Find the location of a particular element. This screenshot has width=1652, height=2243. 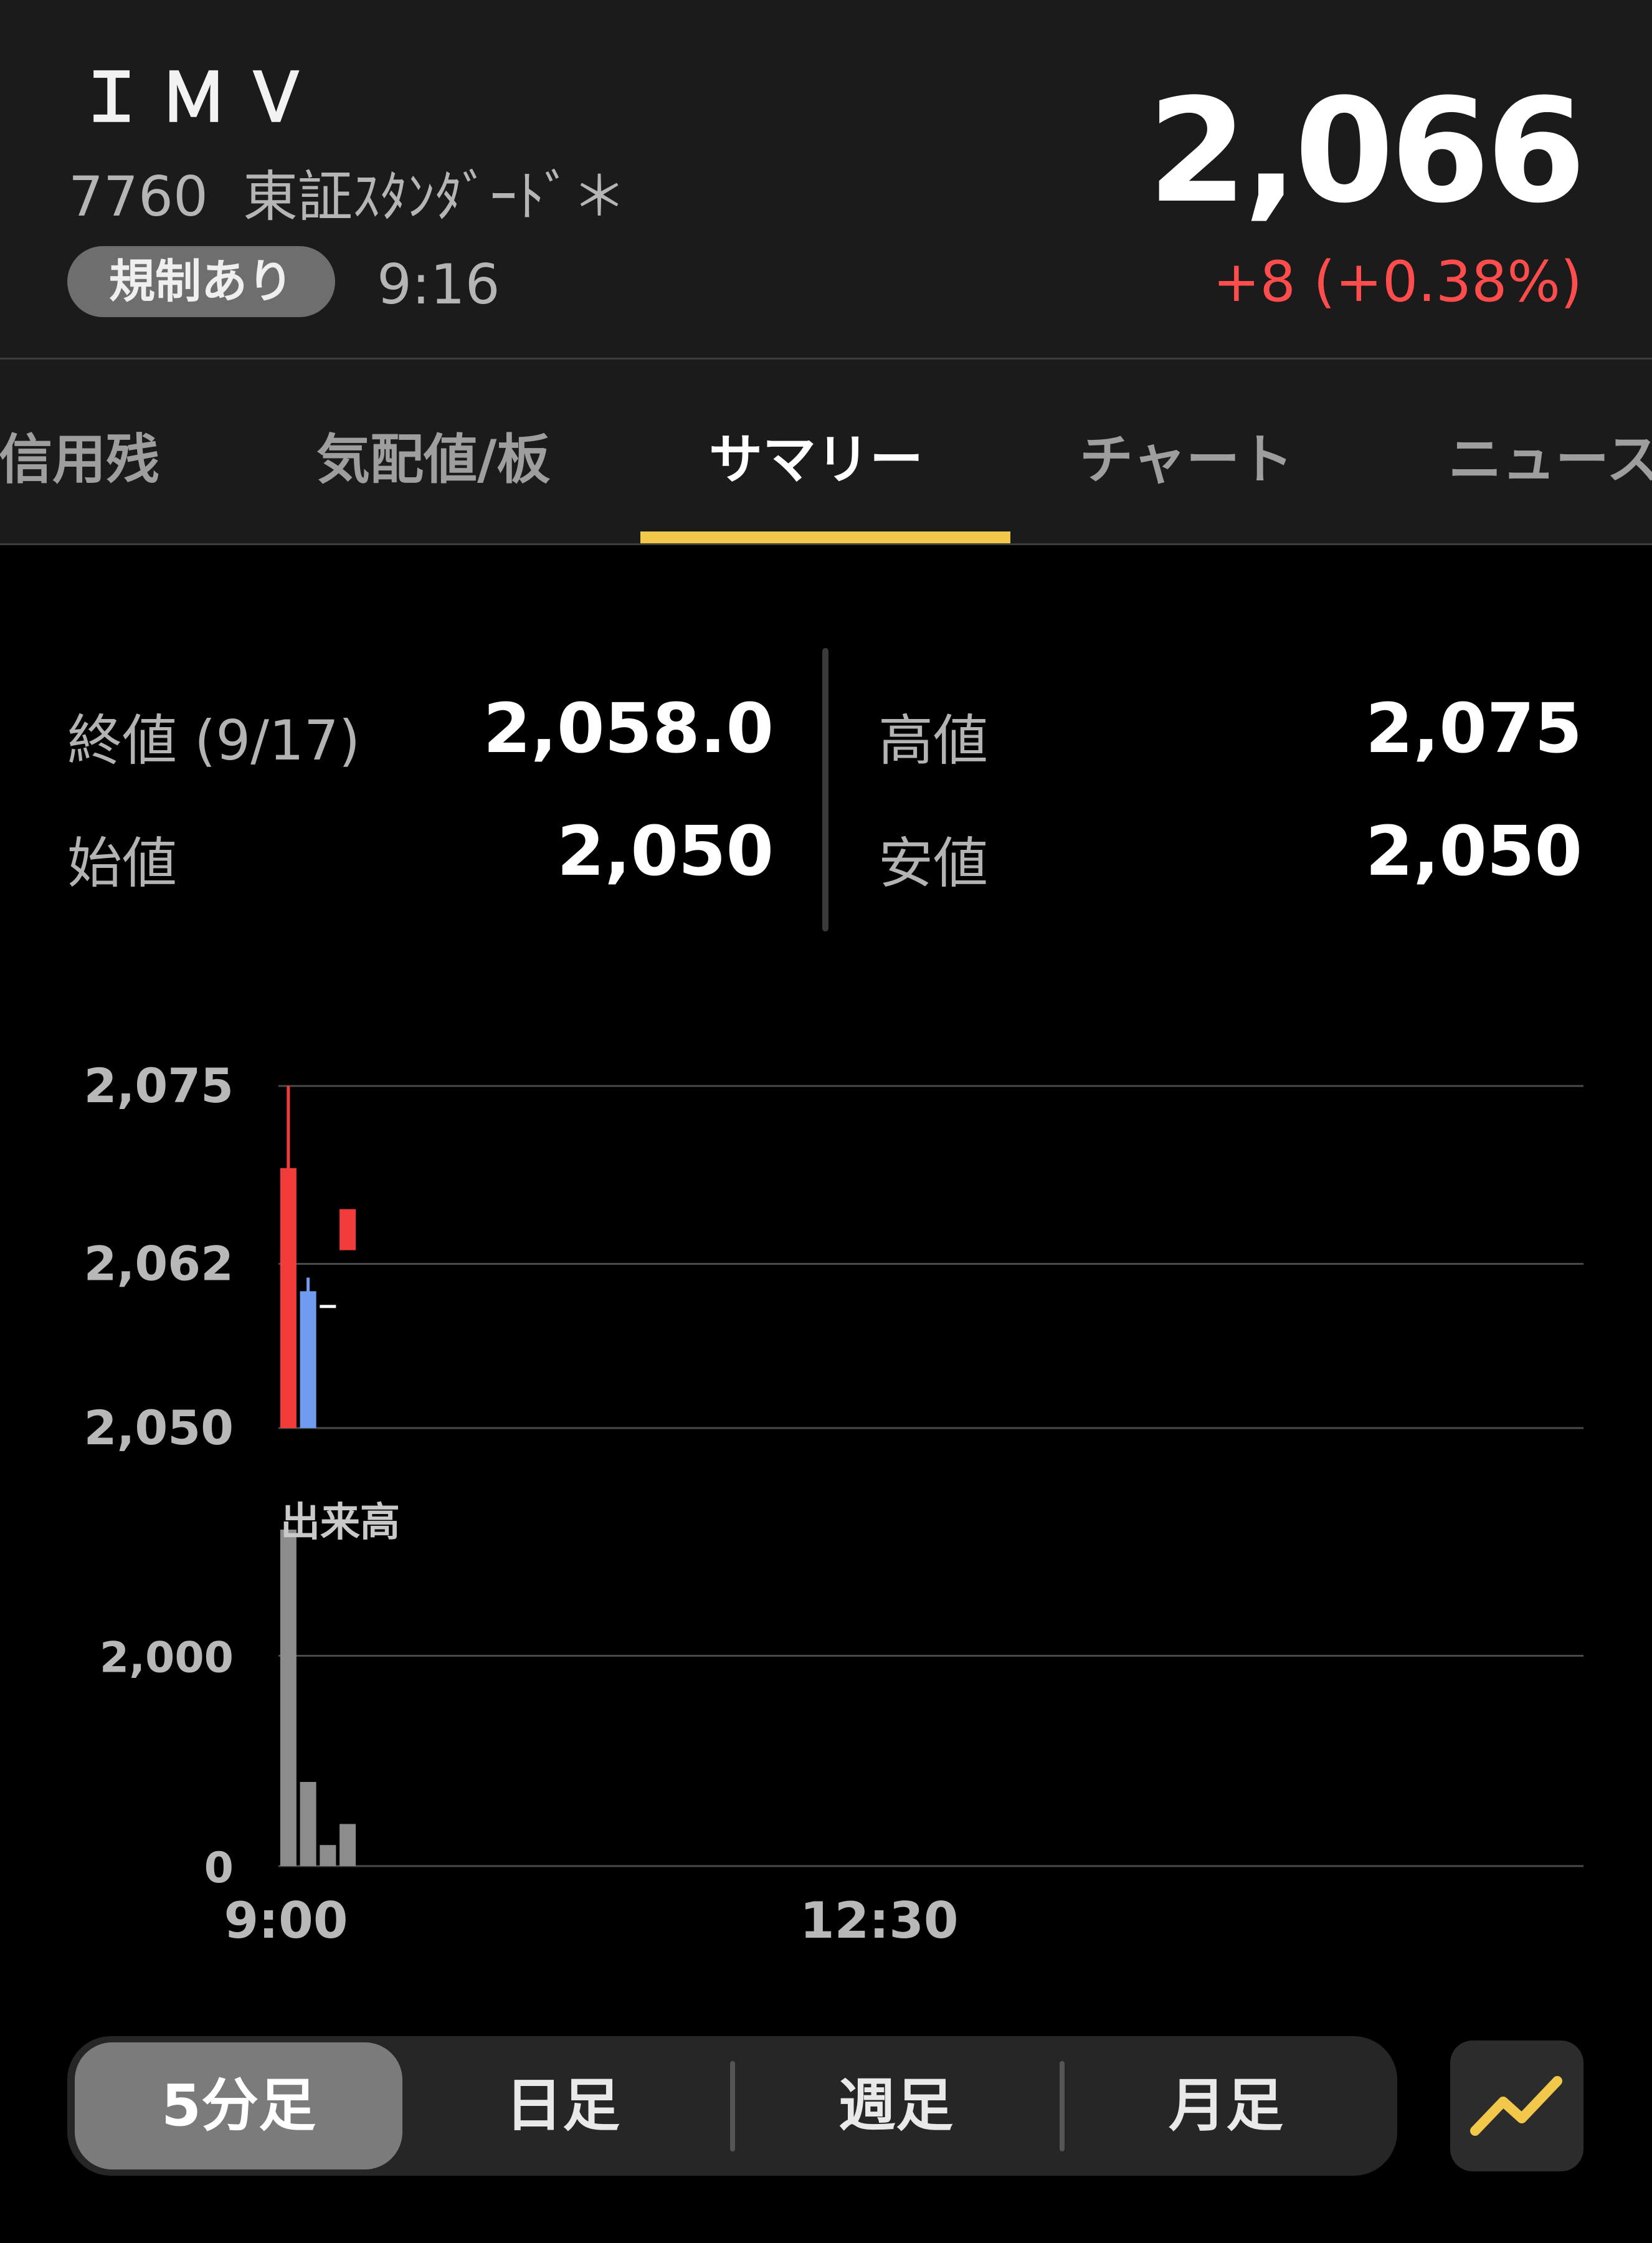

high-value: 2,075 is located at coordinates (1474, 728).